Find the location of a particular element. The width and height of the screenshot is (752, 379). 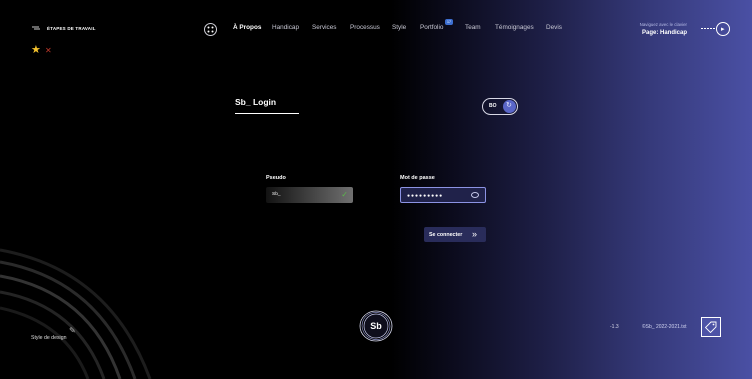

grid-icon is located at coordinates (210, 29).